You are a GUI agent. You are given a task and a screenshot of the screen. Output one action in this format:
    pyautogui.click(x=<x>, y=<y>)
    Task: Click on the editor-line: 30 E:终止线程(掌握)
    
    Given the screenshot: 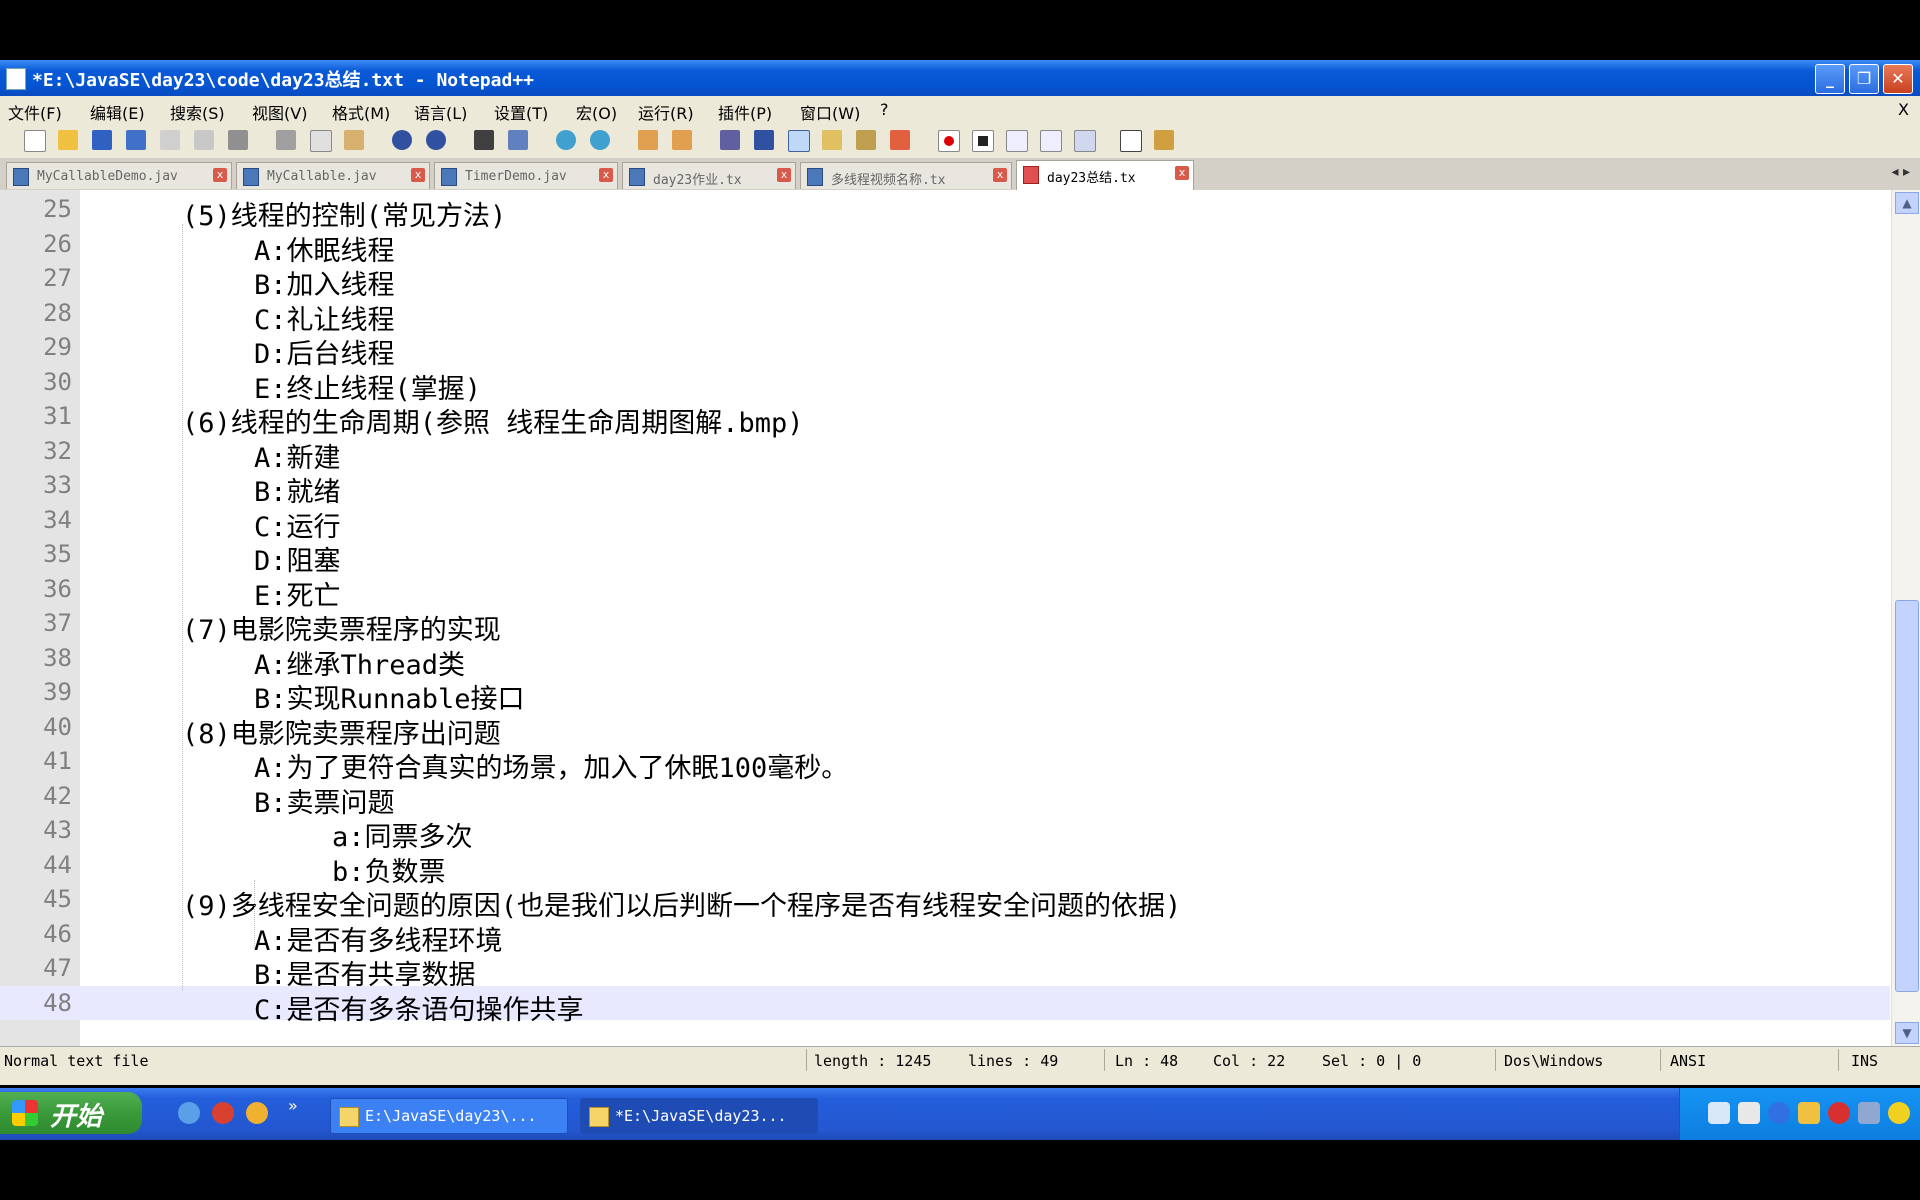 What is the action you would take?
    pyautogui.click(x=945, y=385)
    